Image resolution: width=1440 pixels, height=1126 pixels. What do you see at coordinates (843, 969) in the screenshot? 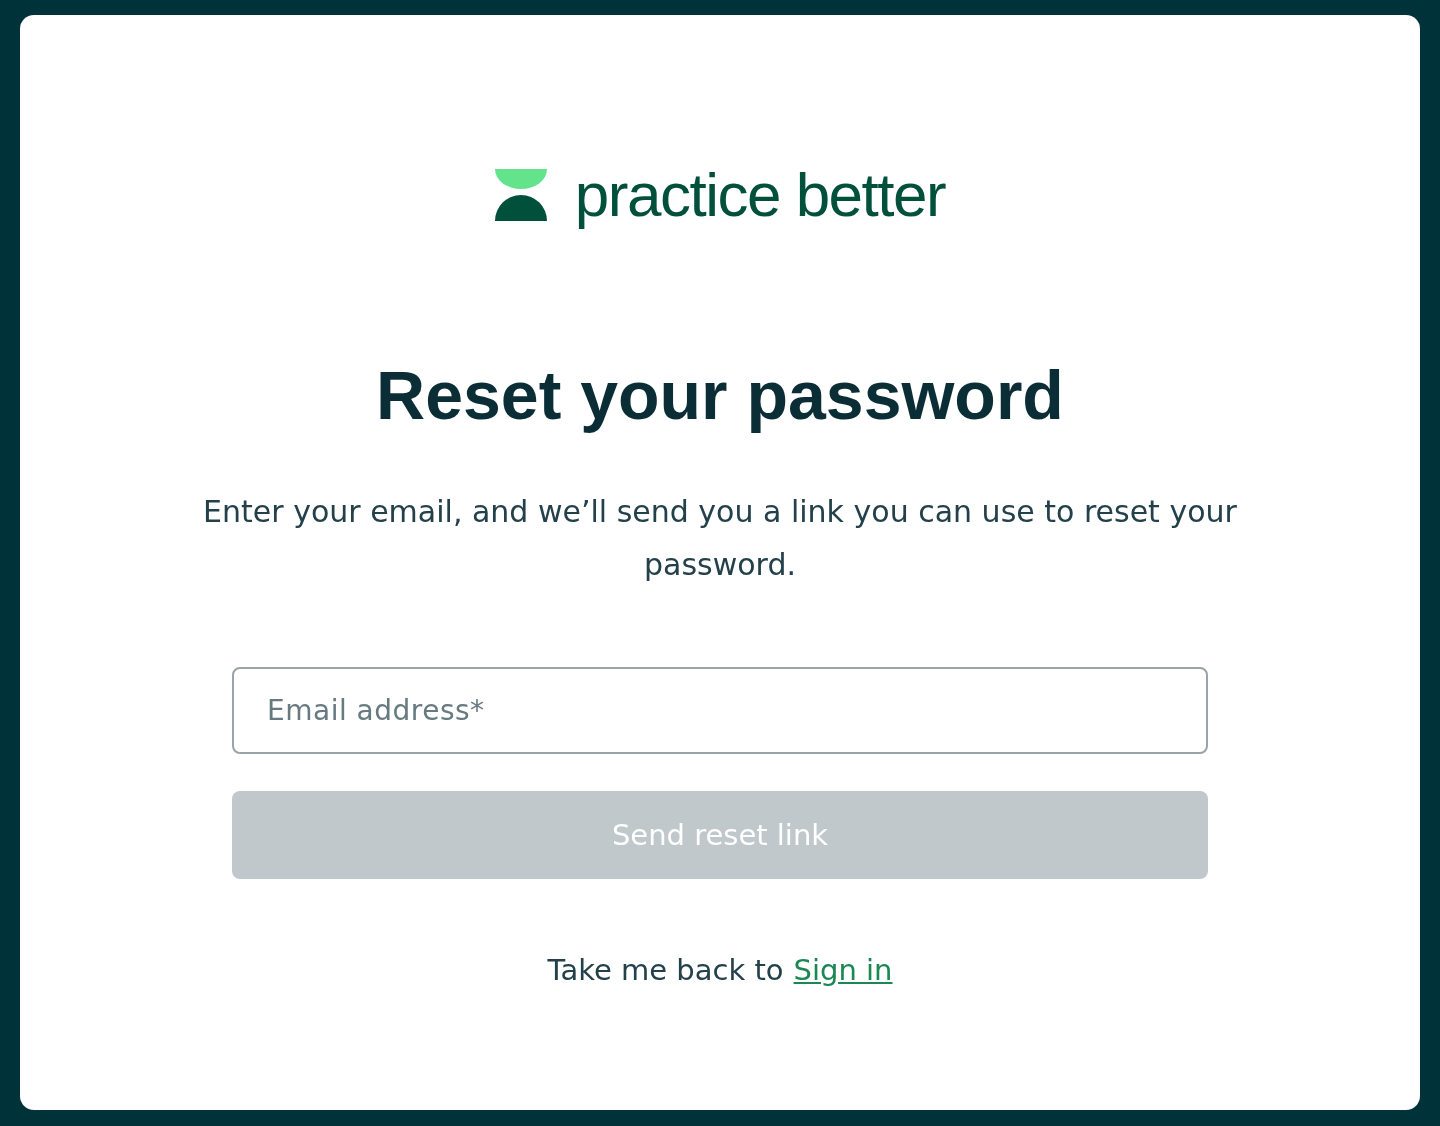
I see `sign-in-link: Sign in` at bounding box center [843, 969].